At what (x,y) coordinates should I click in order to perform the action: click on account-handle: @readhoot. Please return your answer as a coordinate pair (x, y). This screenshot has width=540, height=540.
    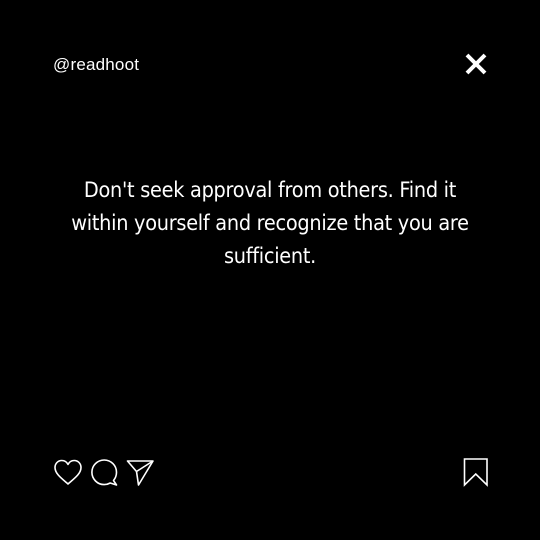
    Looking at the image, I should click on (96, 64).